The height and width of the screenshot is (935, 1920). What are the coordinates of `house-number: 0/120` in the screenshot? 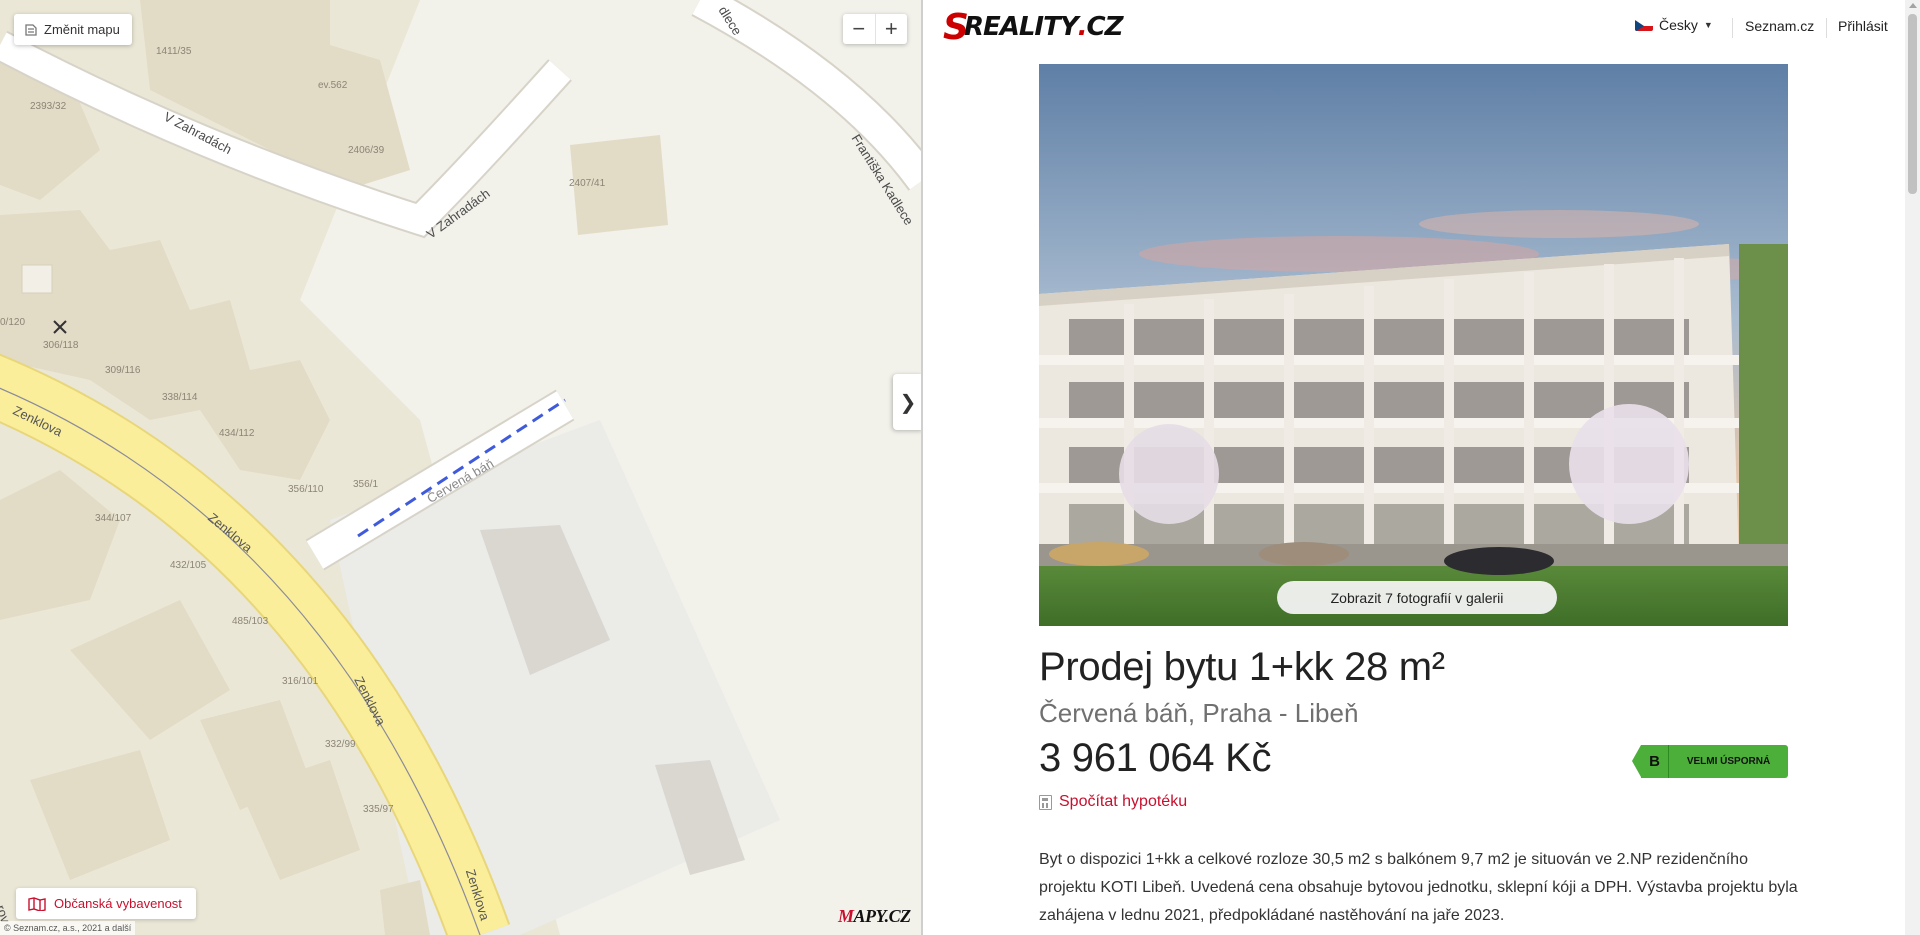 It's located at (13, 322).